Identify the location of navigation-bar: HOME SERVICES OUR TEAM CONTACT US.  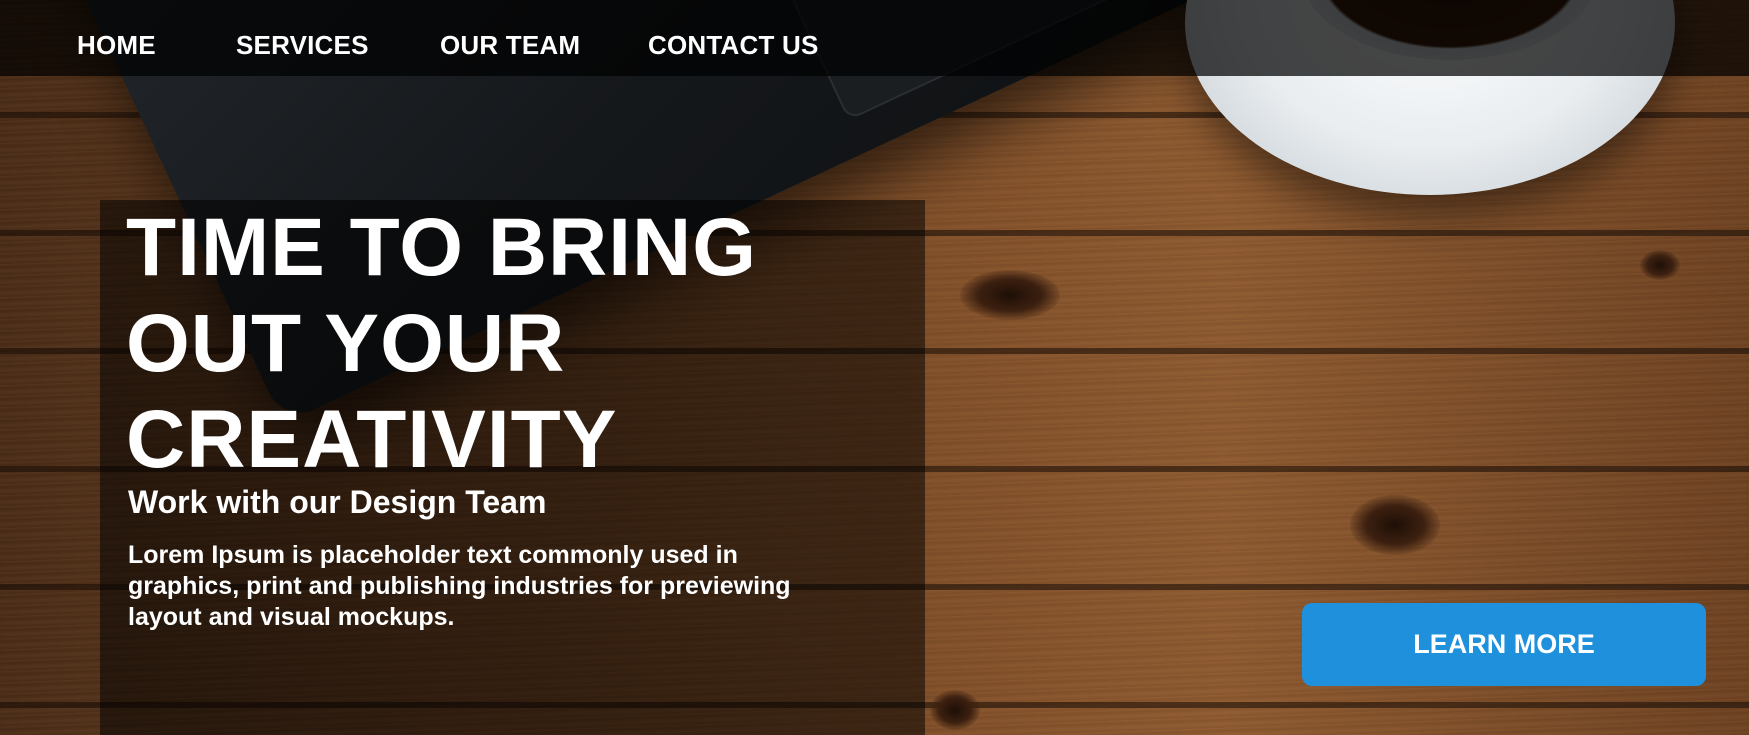
(874, 38).